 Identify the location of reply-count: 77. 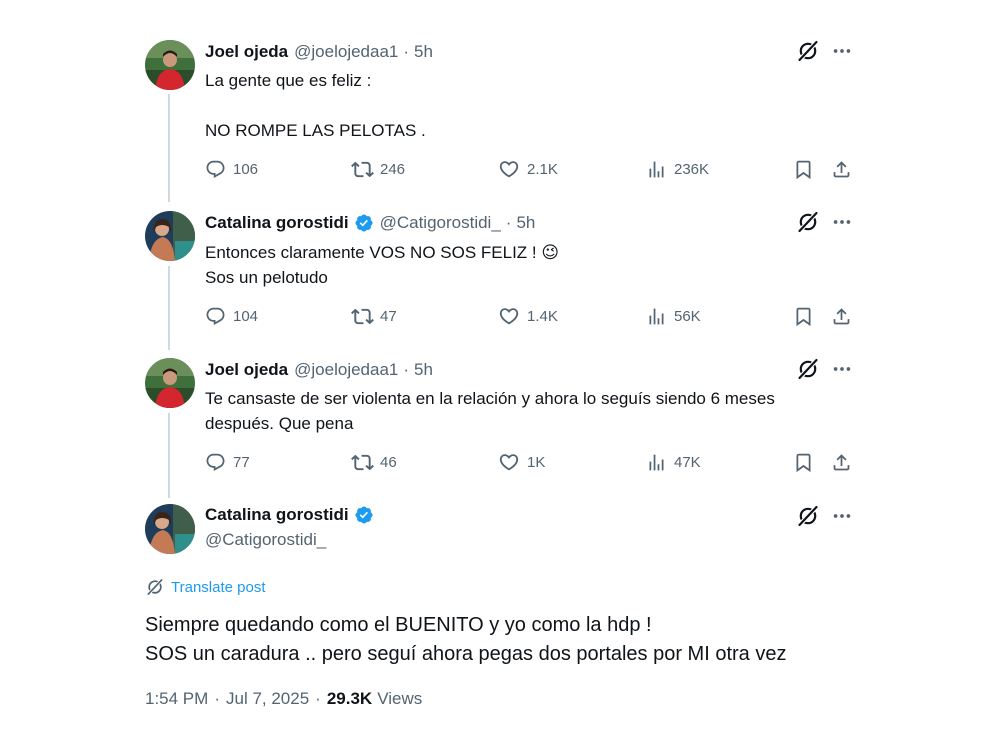
(241, 462).